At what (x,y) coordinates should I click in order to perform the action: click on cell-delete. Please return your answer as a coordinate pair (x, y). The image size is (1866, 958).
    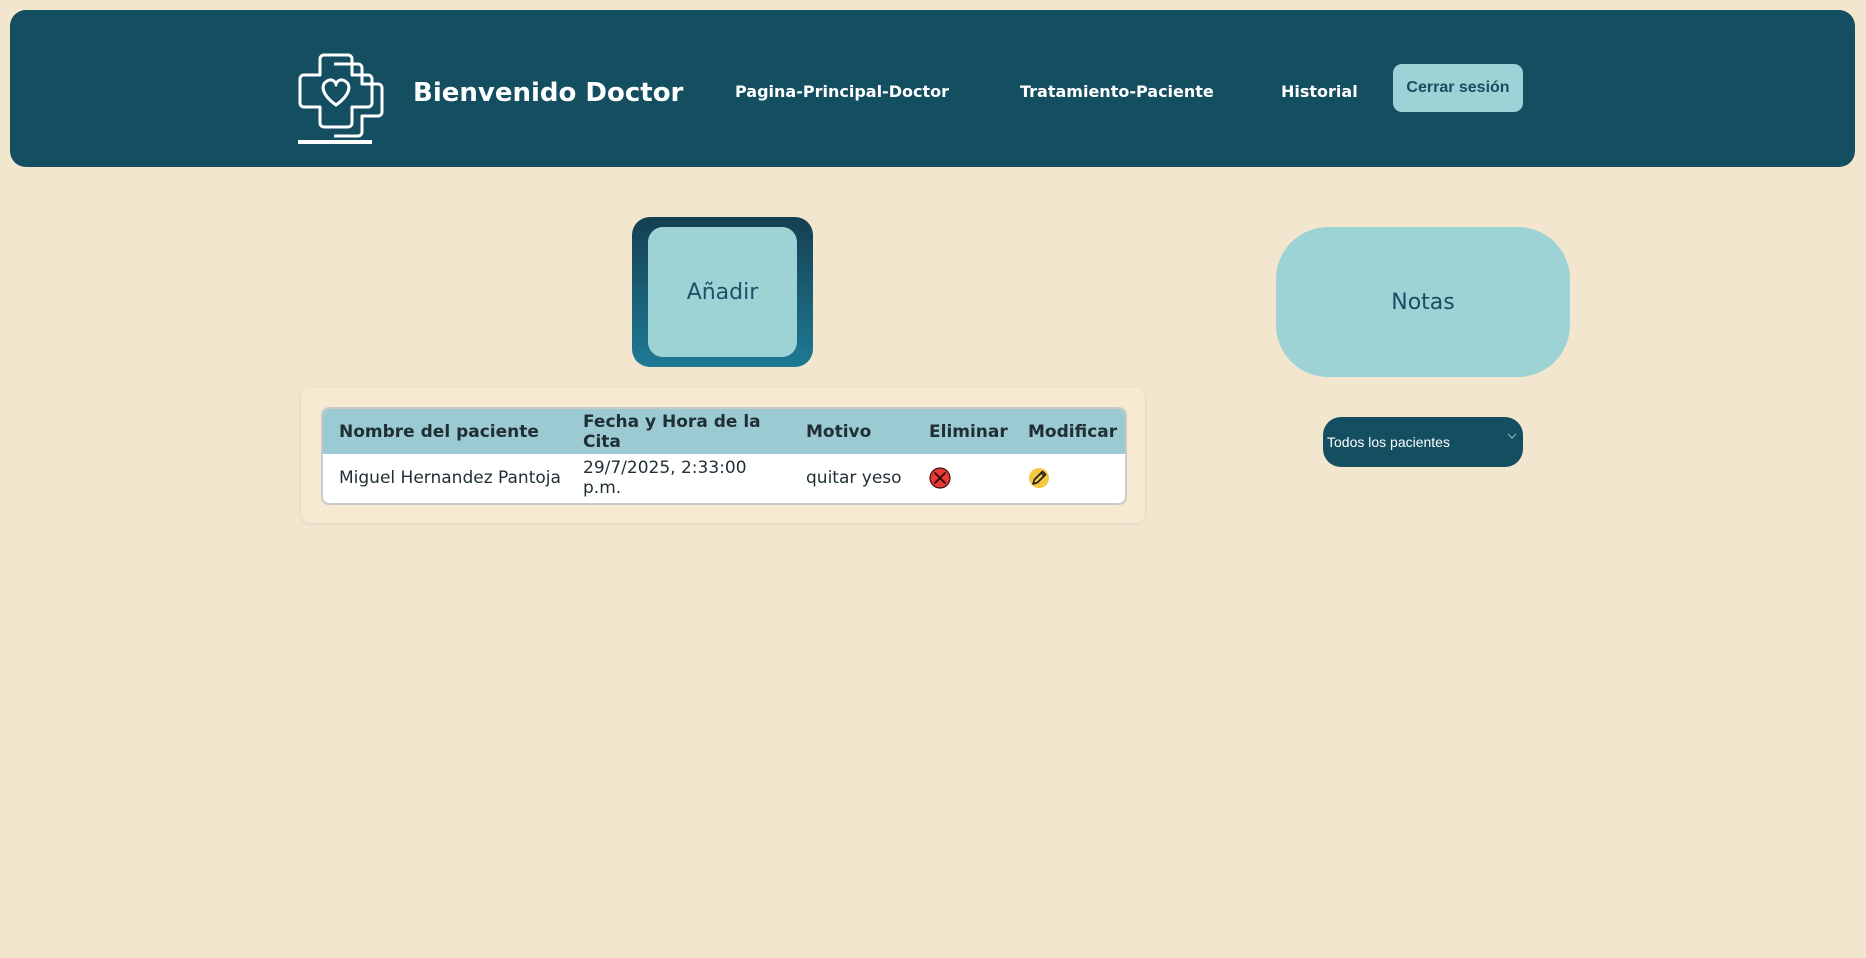
    Looking at the image, I should click on (962, 477).